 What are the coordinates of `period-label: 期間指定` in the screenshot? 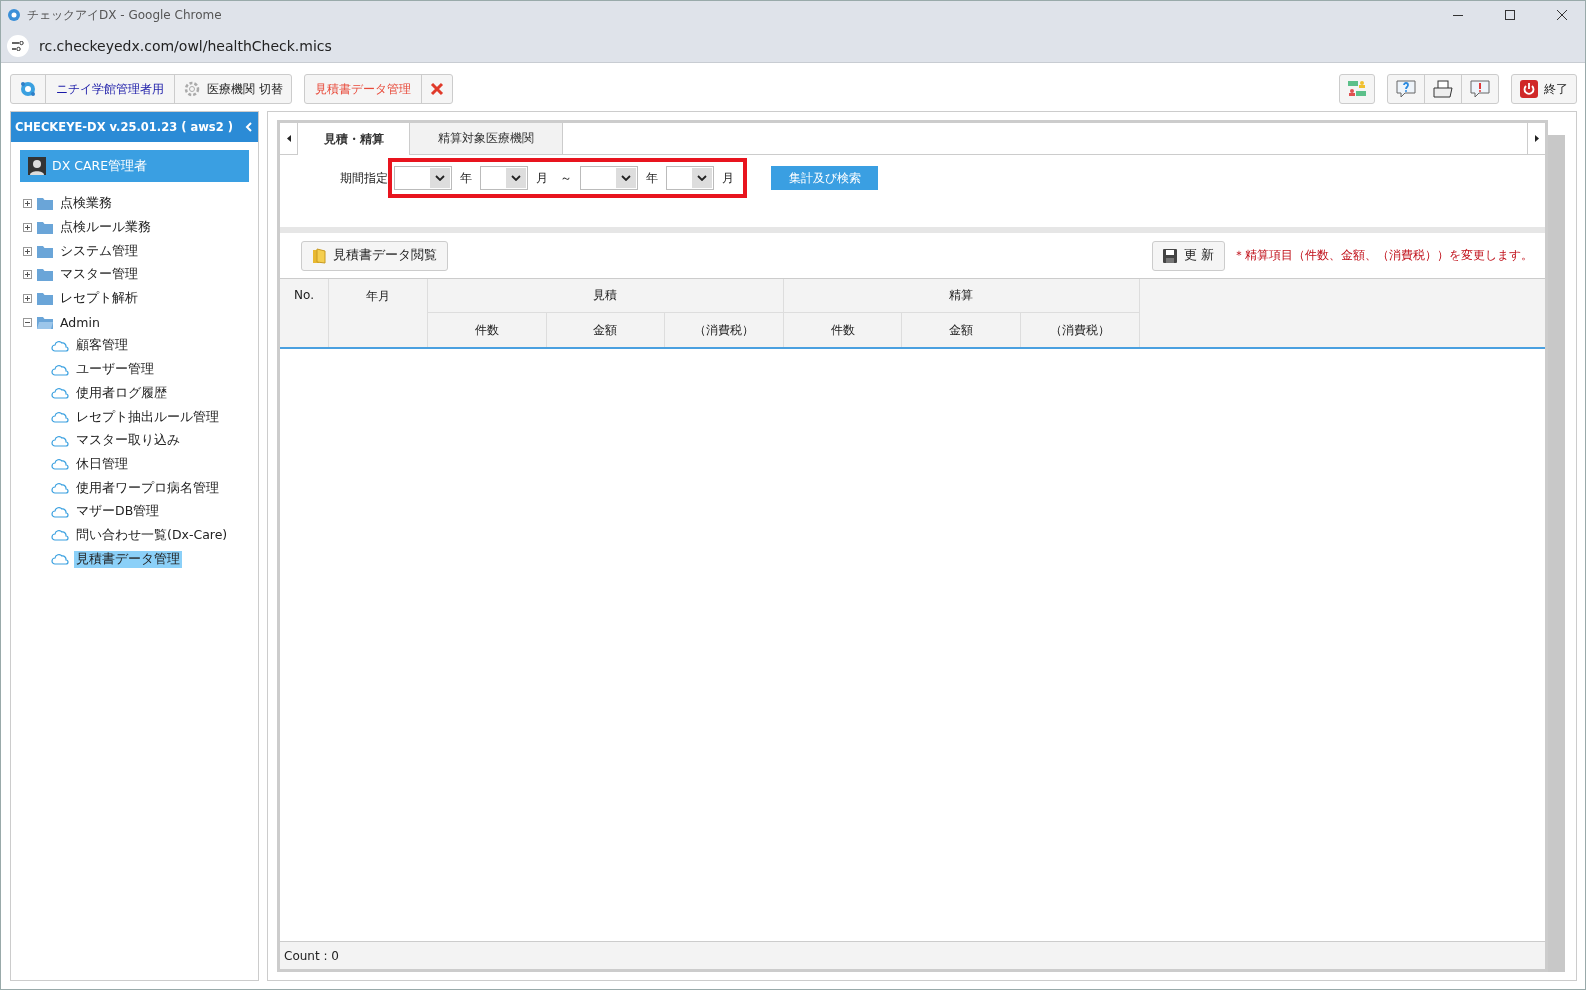 It's located at (364, 178).